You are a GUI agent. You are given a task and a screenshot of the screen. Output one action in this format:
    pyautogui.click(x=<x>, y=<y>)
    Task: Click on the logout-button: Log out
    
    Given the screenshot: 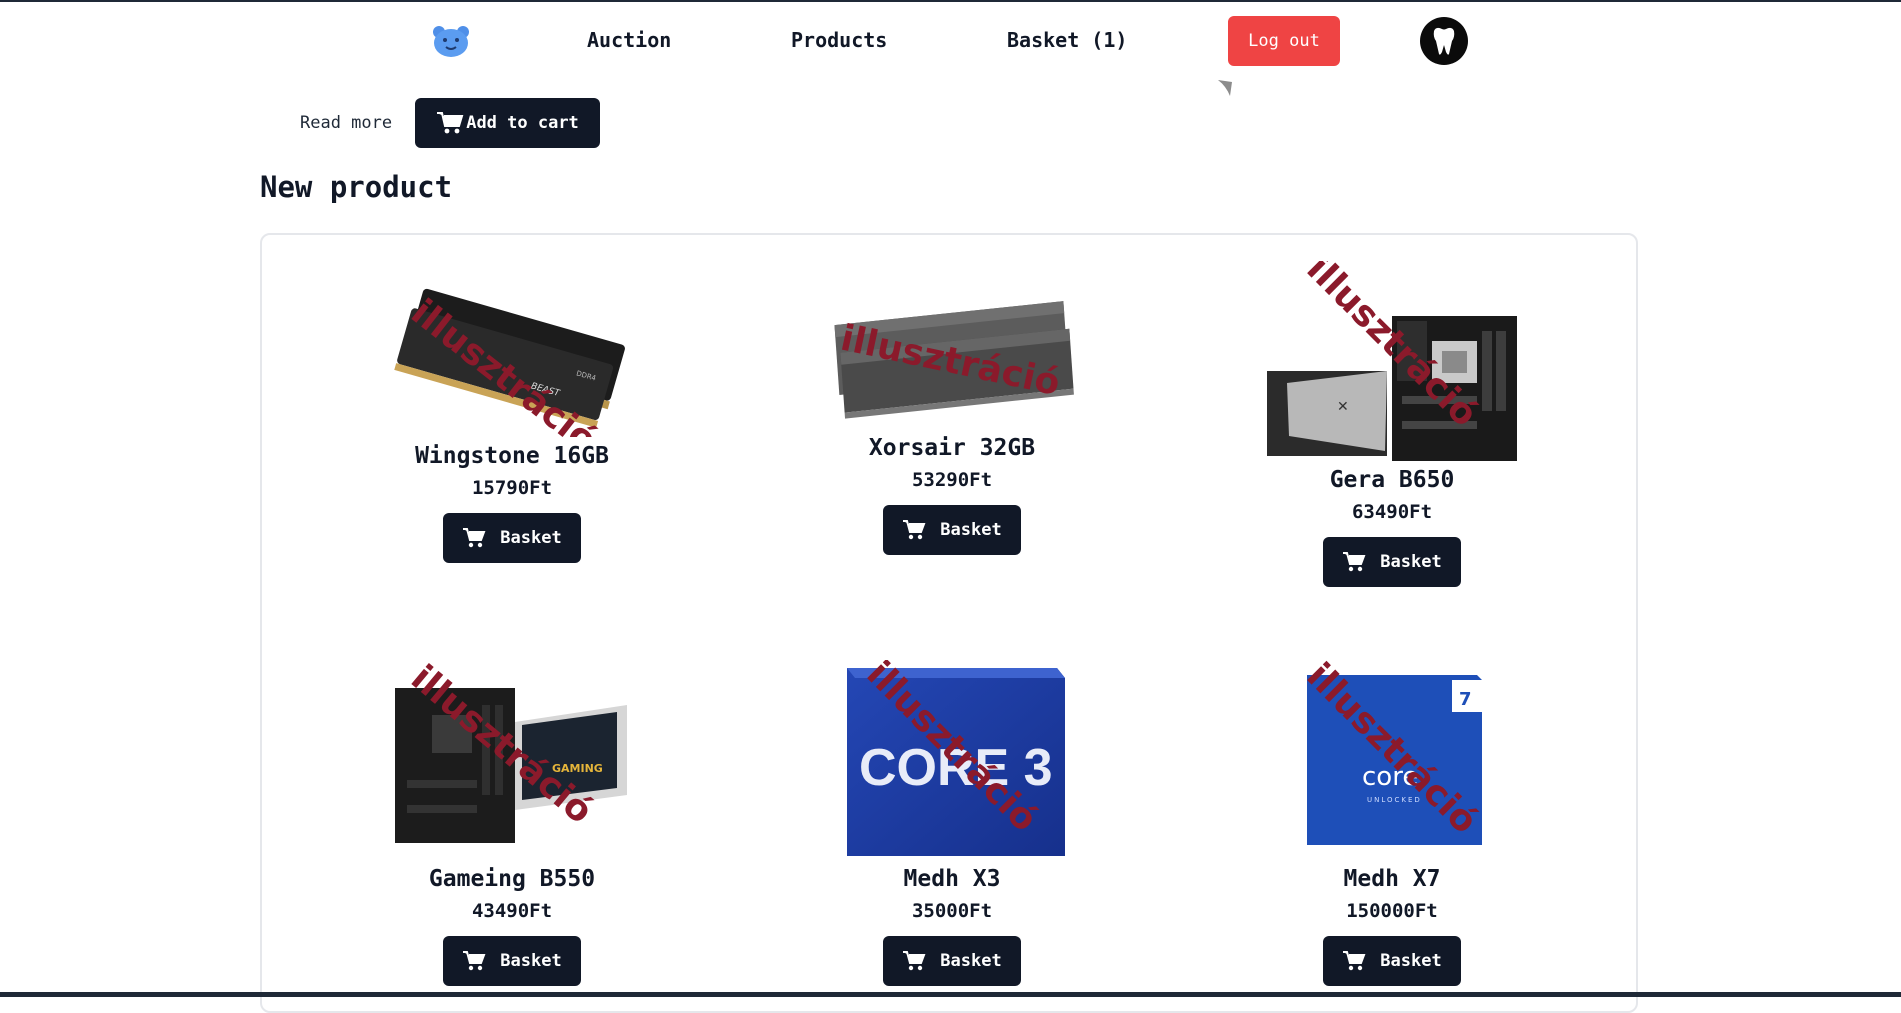 What is the action you would take?
    pyautogui.click(x=1284, y=41)
    